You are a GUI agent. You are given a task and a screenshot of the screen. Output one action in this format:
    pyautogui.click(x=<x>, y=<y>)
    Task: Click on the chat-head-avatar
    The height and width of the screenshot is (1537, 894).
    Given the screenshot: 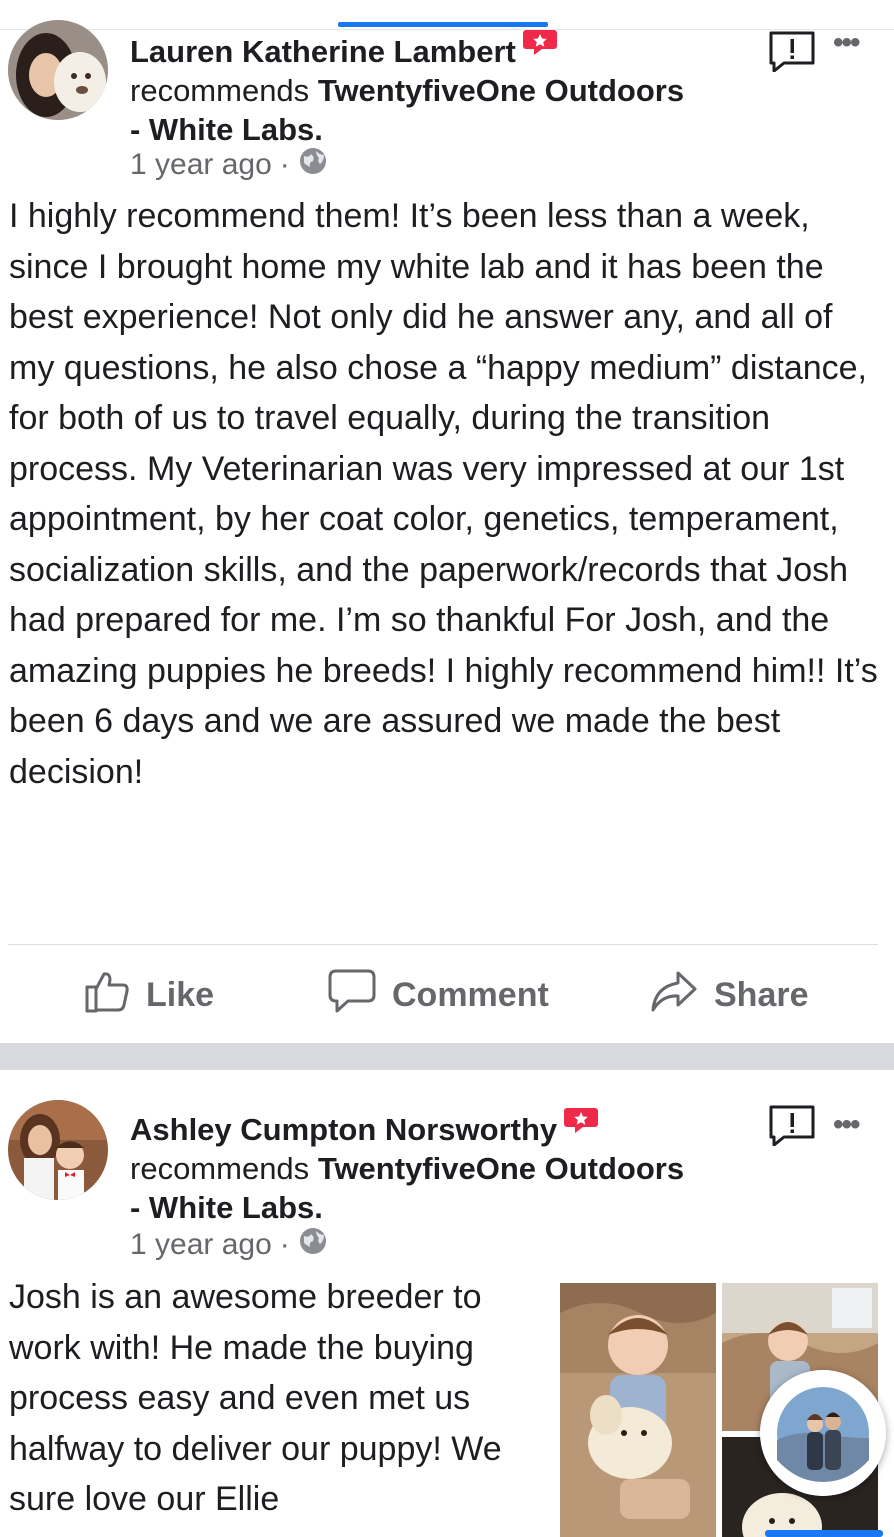 What is the action you would take?
    pyautogui.click(x=823, y=1433)
    